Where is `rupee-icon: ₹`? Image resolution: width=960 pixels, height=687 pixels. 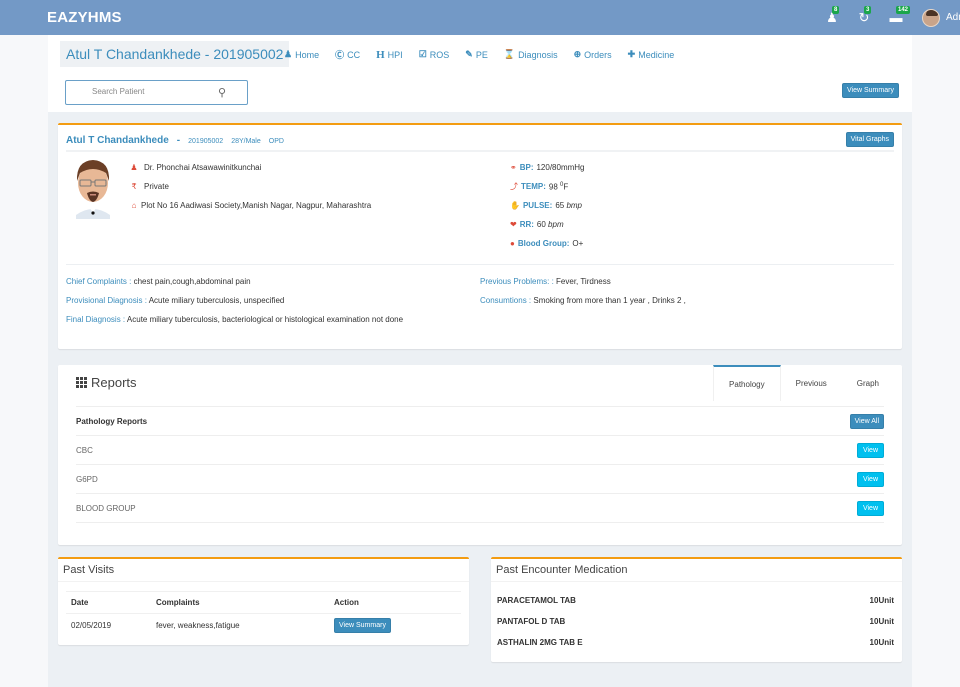
rupee-icon: ₹ is located at coordinates (134, 186).